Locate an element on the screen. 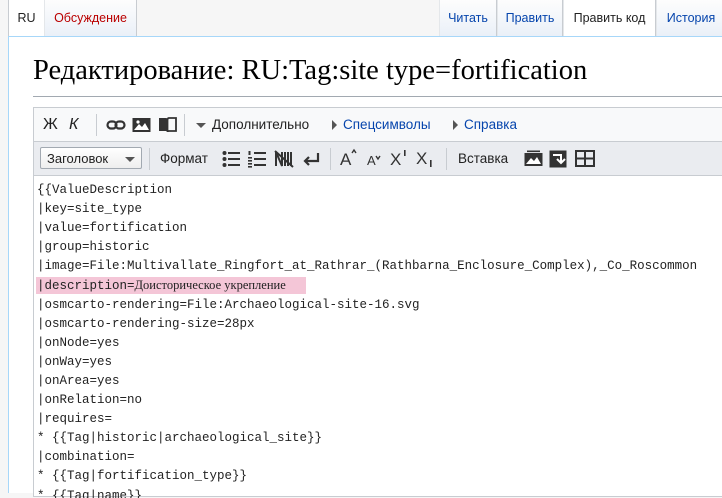 The height and width of the screenshot is (498, 722). tab-read: Читать is located at coordinates (468, 18).